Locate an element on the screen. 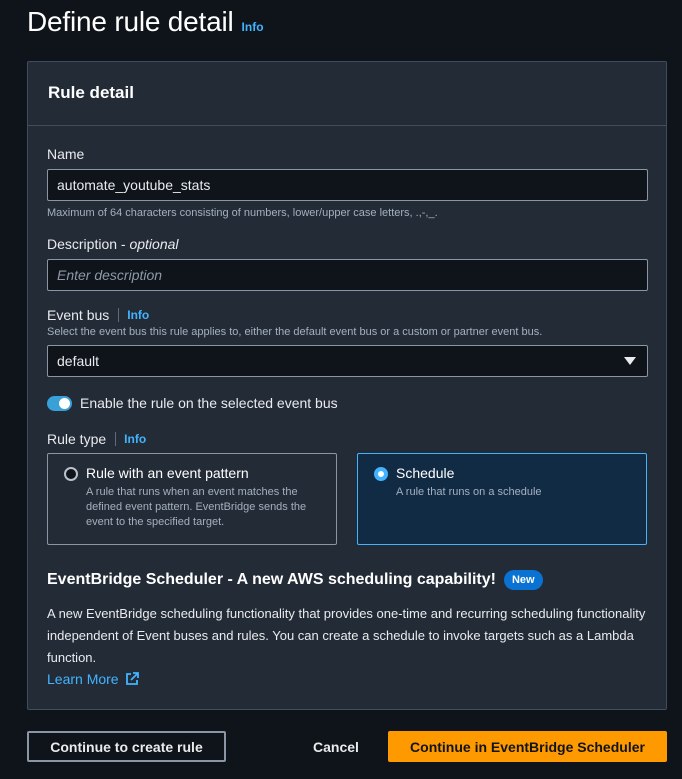  learn-more-link: Learn More is located at coordinates (93, 679).